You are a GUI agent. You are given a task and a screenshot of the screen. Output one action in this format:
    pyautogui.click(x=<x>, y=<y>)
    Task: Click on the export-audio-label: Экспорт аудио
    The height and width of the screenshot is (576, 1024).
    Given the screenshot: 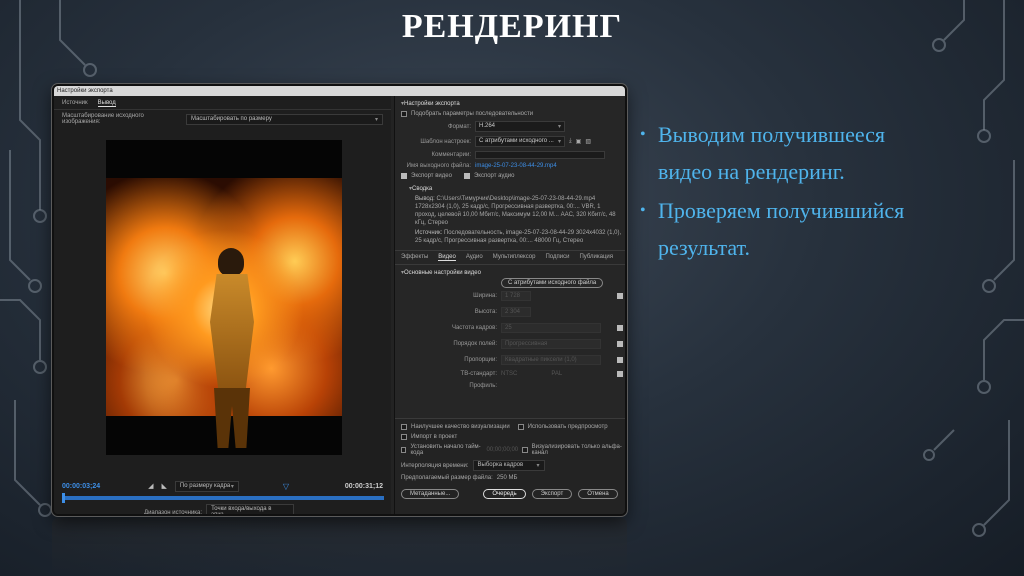 What is the action you would take?
    pyautogui.click(x=494, y=176)
    